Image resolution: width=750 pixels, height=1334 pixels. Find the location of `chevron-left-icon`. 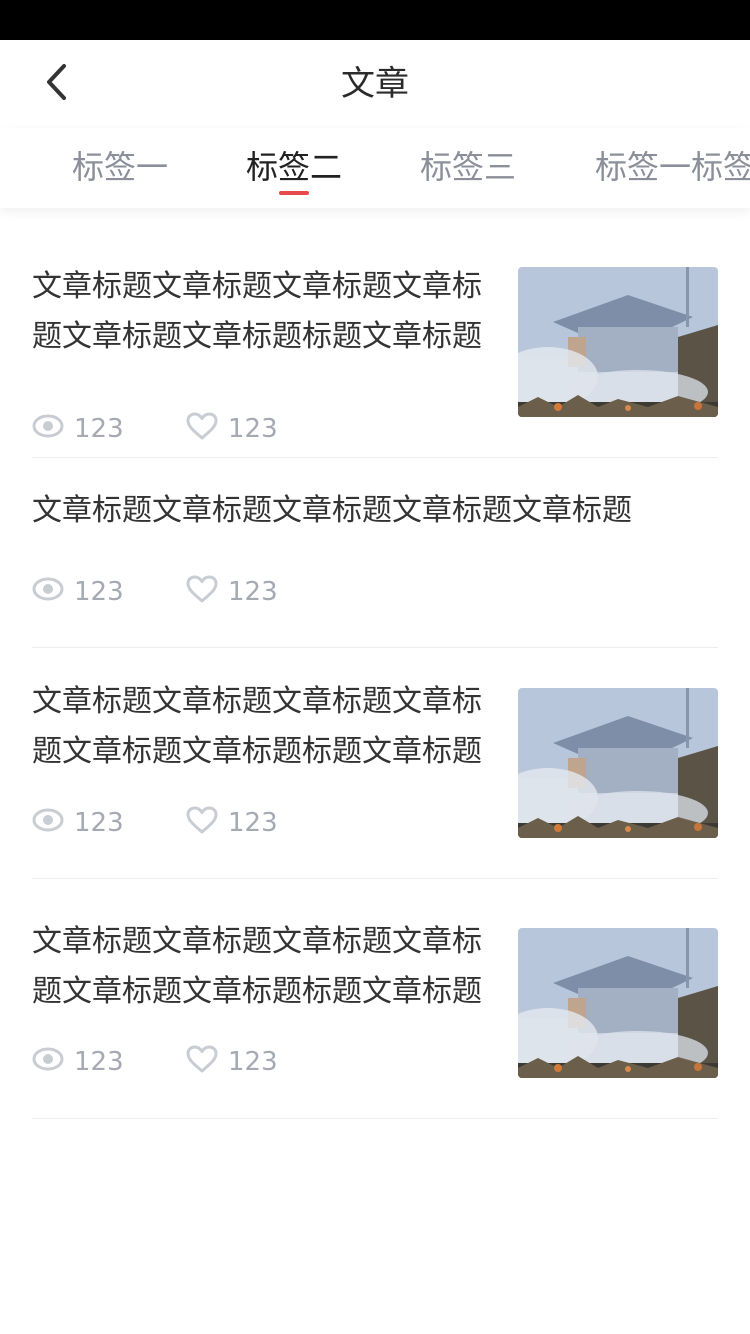

chevron-left-icon is located at coordinates (56, 84).